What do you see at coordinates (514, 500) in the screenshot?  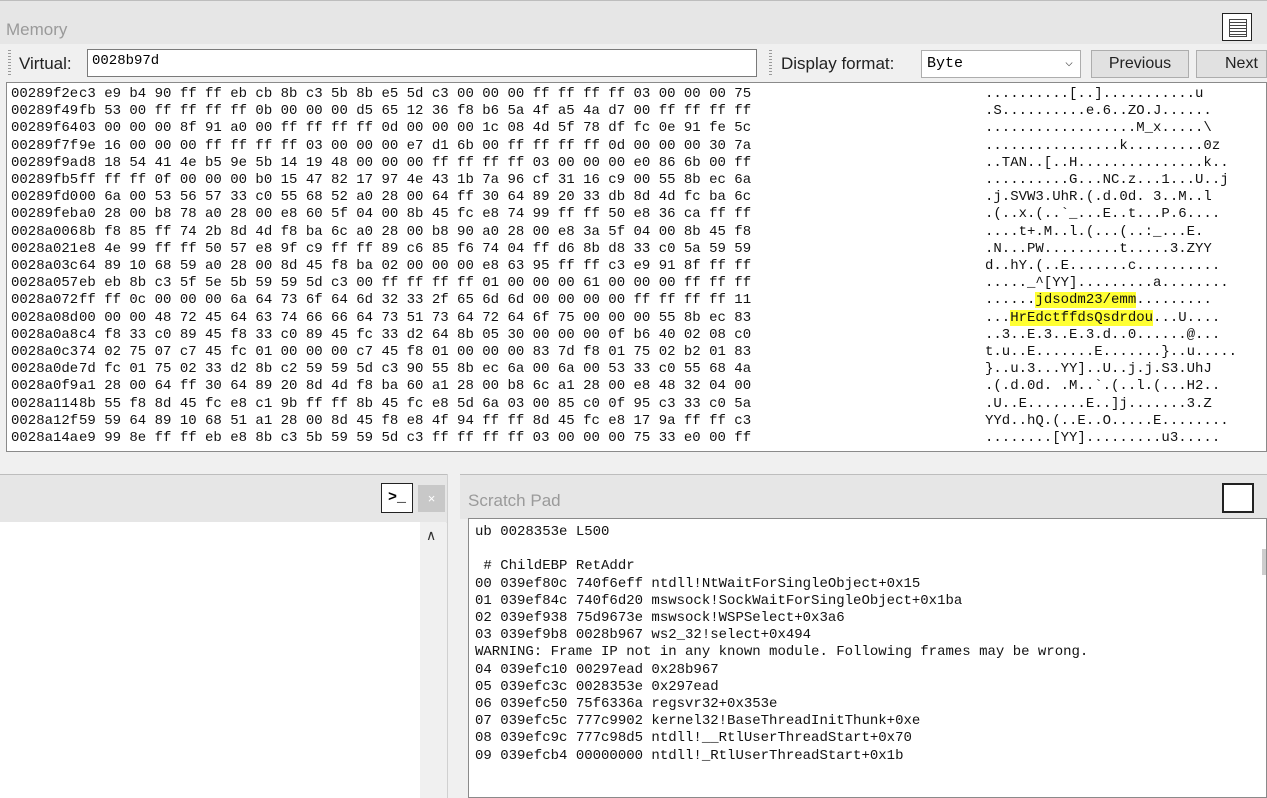 I see `scratch-pad-title: Scratch Pad` at bounding box center [514, 500].